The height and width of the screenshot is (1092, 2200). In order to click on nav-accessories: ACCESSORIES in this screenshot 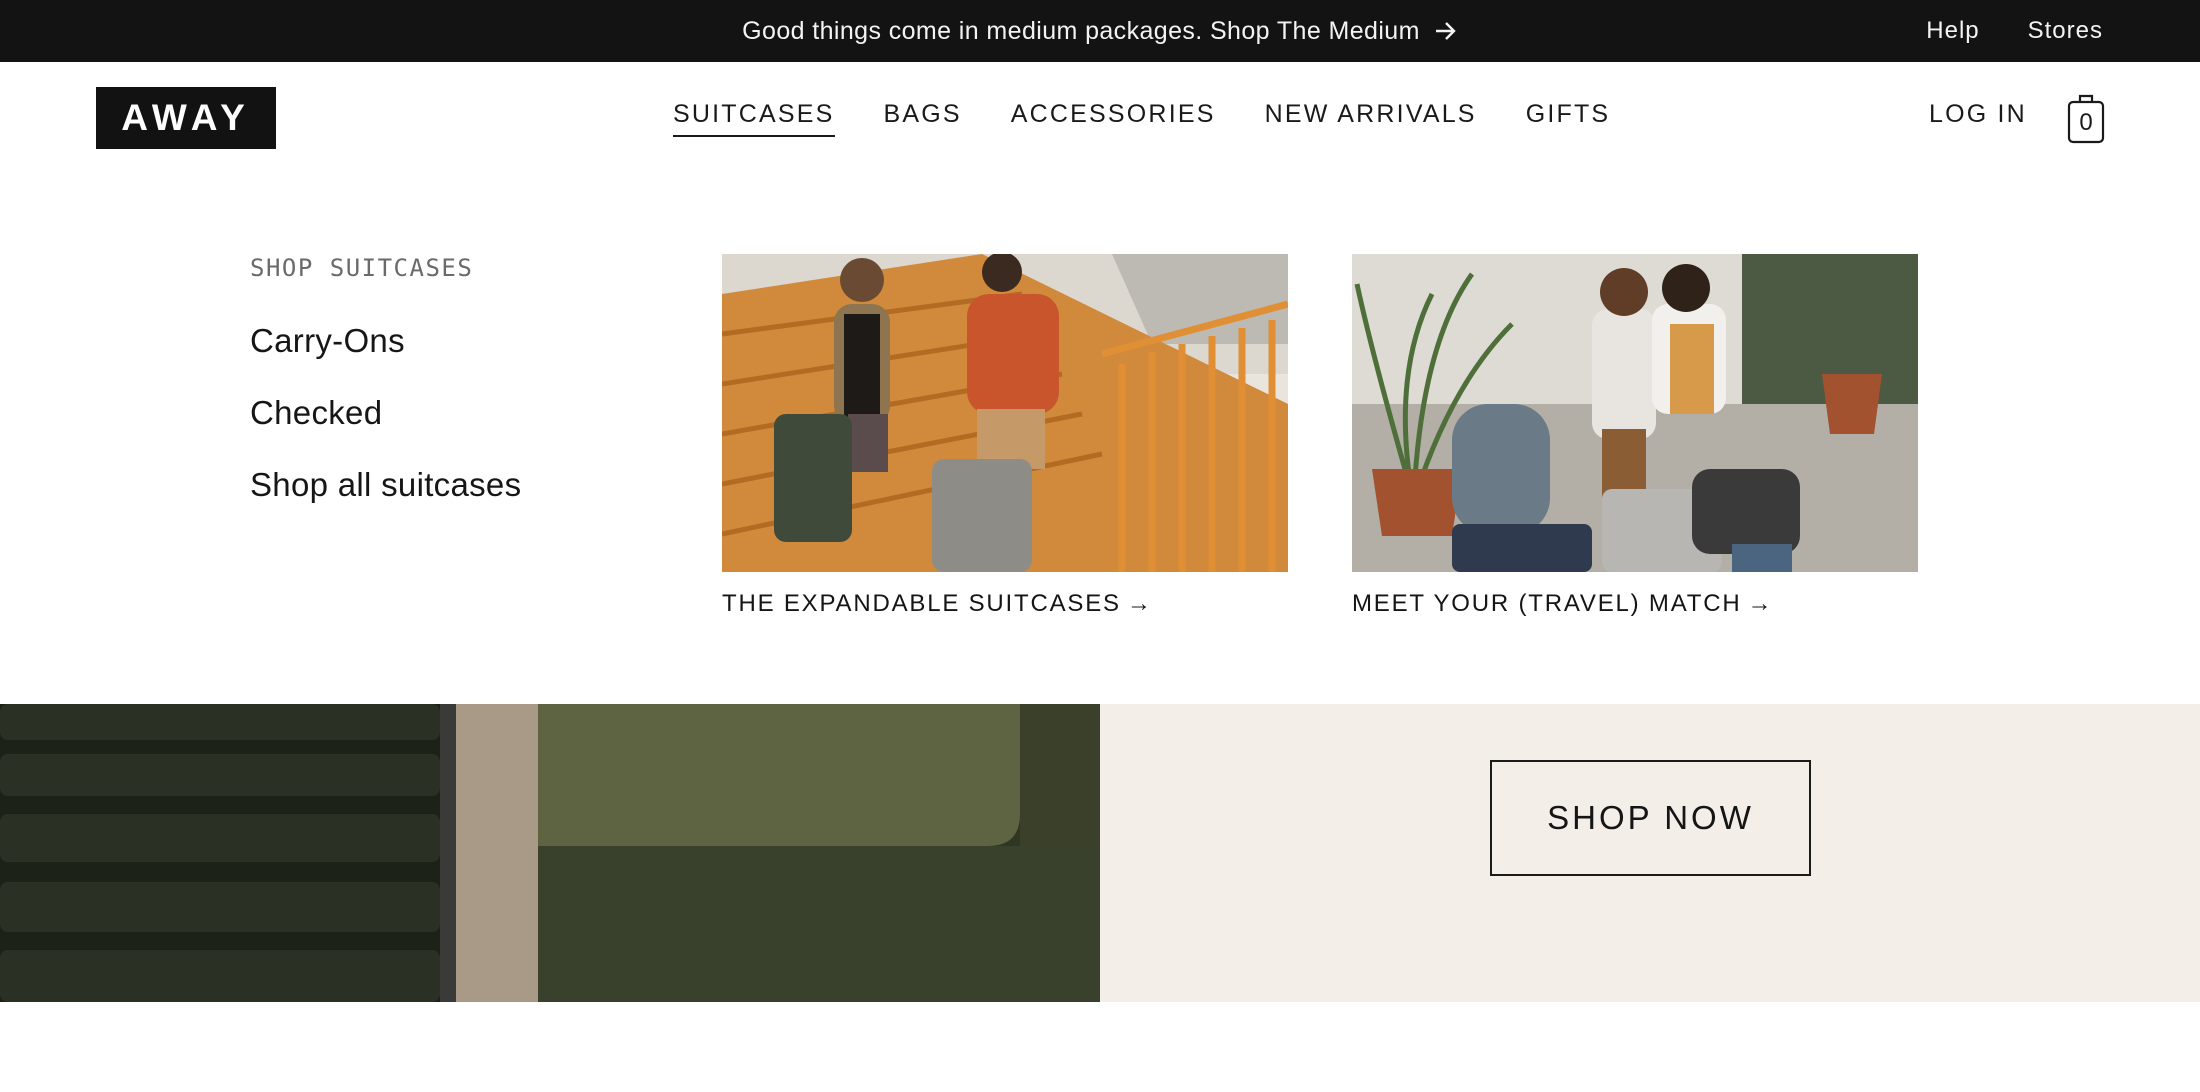, I will do `click(1113, 117)`.